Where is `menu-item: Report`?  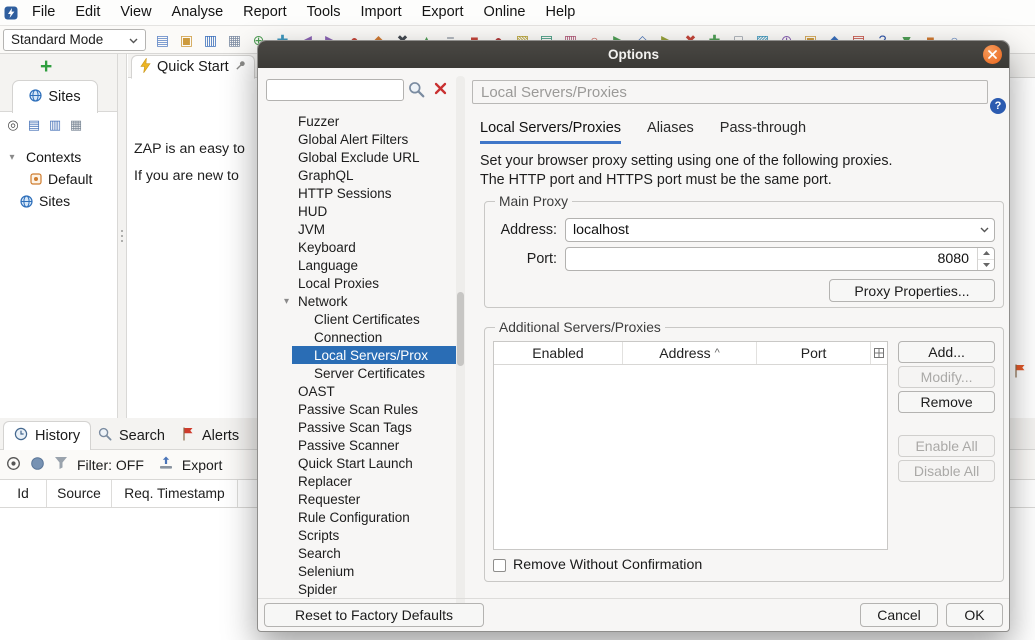
menu-item: Report is located at coordinates (265, 12).